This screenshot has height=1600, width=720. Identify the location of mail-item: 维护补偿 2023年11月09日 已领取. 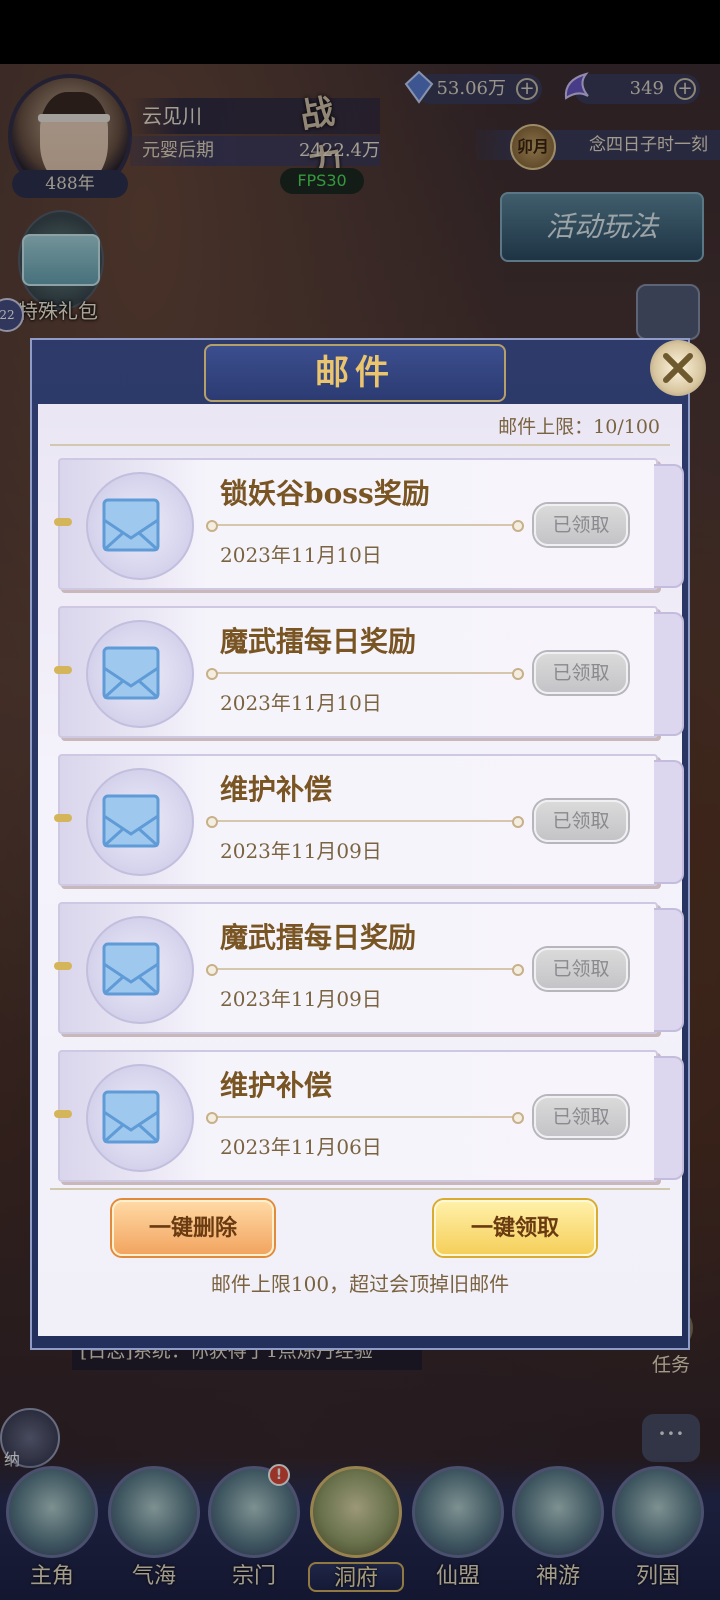
(369, 820).